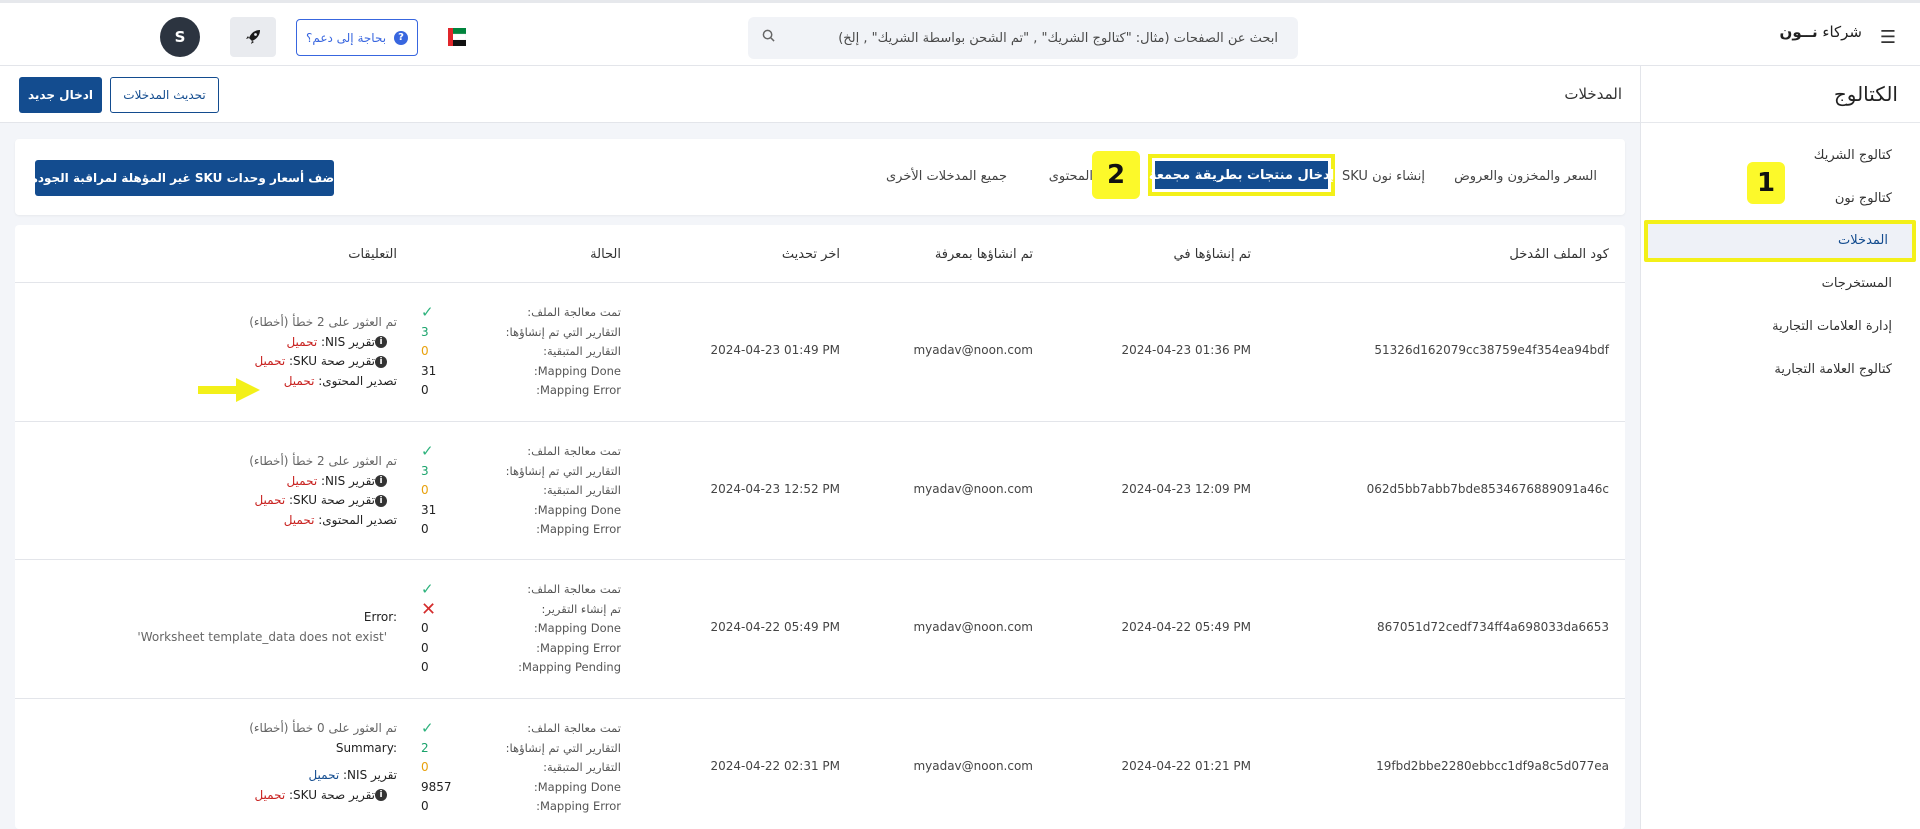 The width and height of the screenshot is (1920, 829). What do you see at coordinates (1493, 627) in the screenshot?
I see `file-code: 867051d72cedf734ff4a698033da6653` at bounding box center [1493, 627].